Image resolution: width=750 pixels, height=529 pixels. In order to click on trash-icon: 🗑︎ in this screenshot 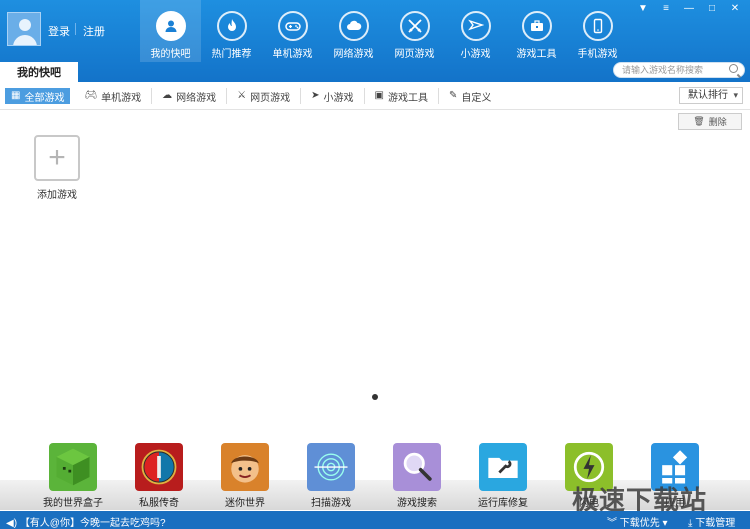, I will do `click(699, 121)`.